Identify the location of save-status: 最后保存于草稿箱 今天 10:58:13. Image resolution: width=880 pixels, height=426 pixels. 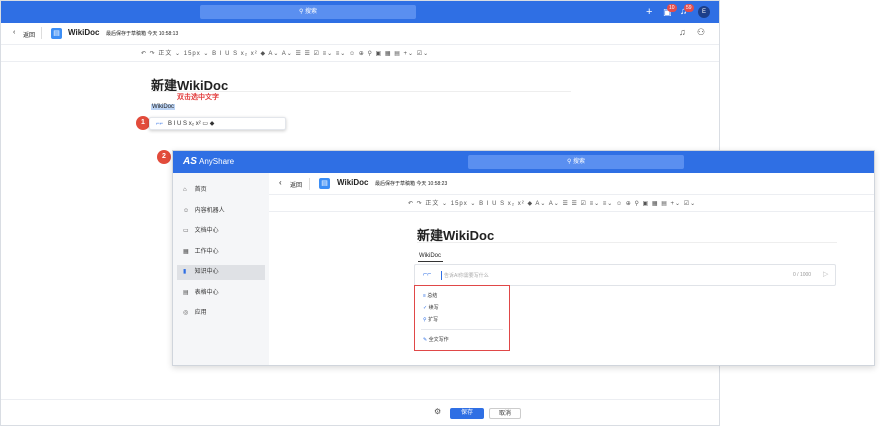
(142, 34).